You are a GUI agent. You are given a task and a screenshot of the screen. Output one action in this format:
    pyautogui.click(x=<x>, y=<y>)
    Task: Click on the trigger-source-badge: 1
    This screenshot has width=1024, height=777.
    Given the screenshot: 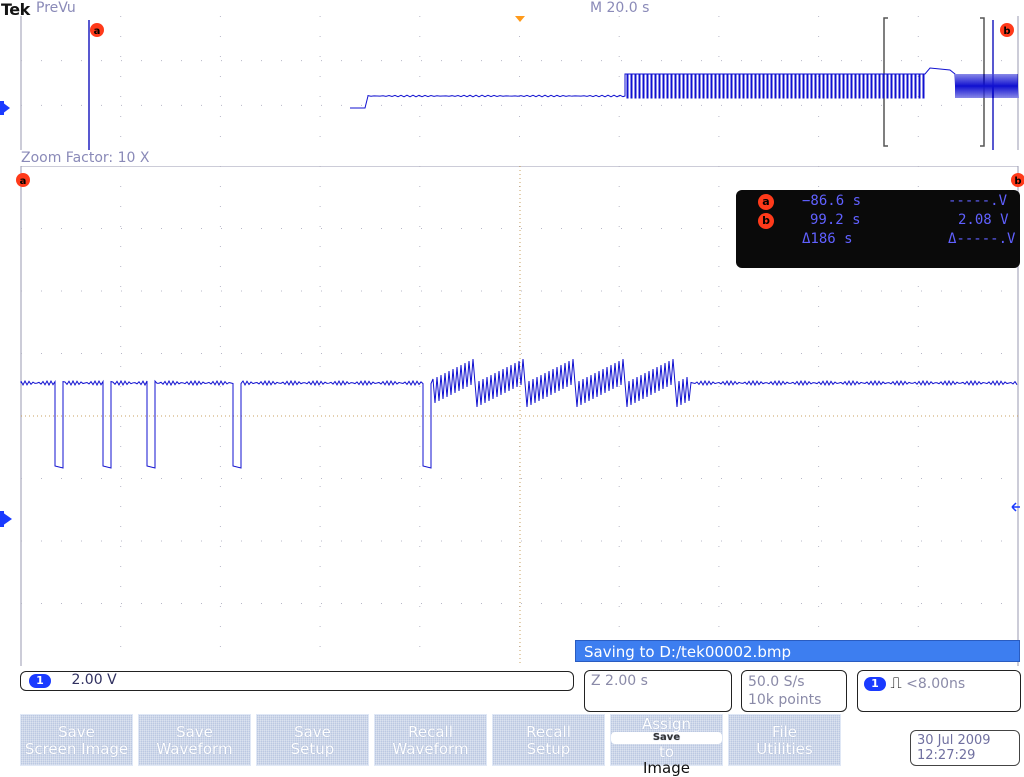 What is the action you would take?
    pyautogui.click(x=875, y=684)
    